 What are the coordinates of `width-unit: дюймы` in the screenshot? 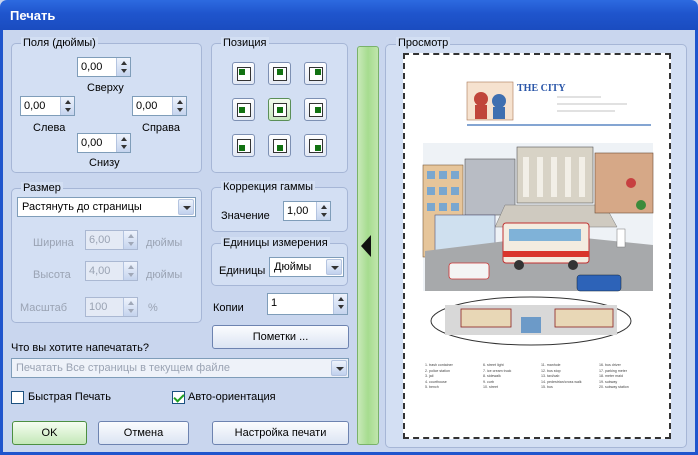 It's located at (164, 243).